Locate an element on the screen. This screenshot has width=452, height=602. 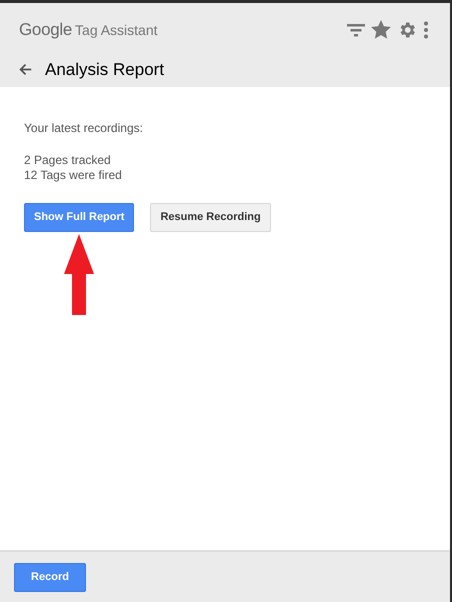
filter-icon is located at coordinates (356, 29).